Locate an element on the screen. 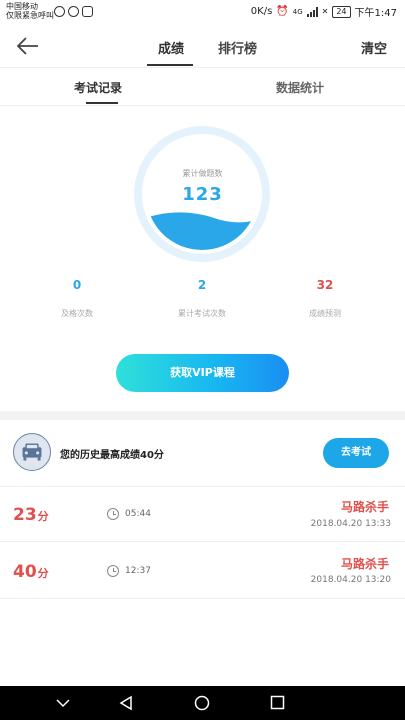  tab-scores: 成绩 is located at coordinates (171, 47).